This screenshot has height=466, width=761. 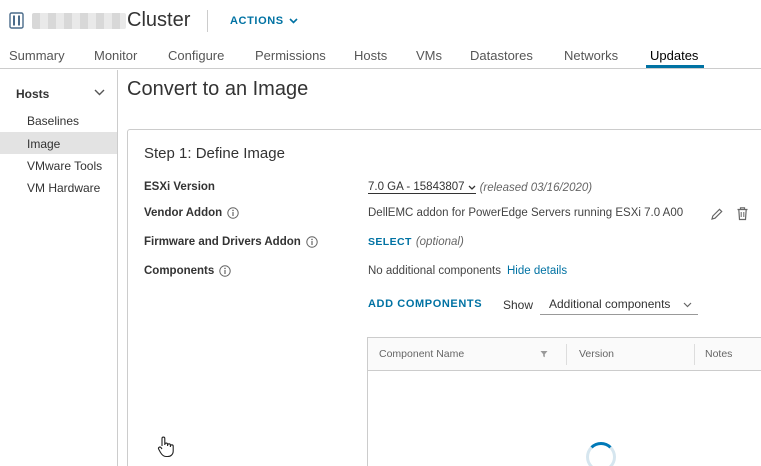 I want to click on firmware-addon-row: SELECT (optional), so click(x=416, y=242).